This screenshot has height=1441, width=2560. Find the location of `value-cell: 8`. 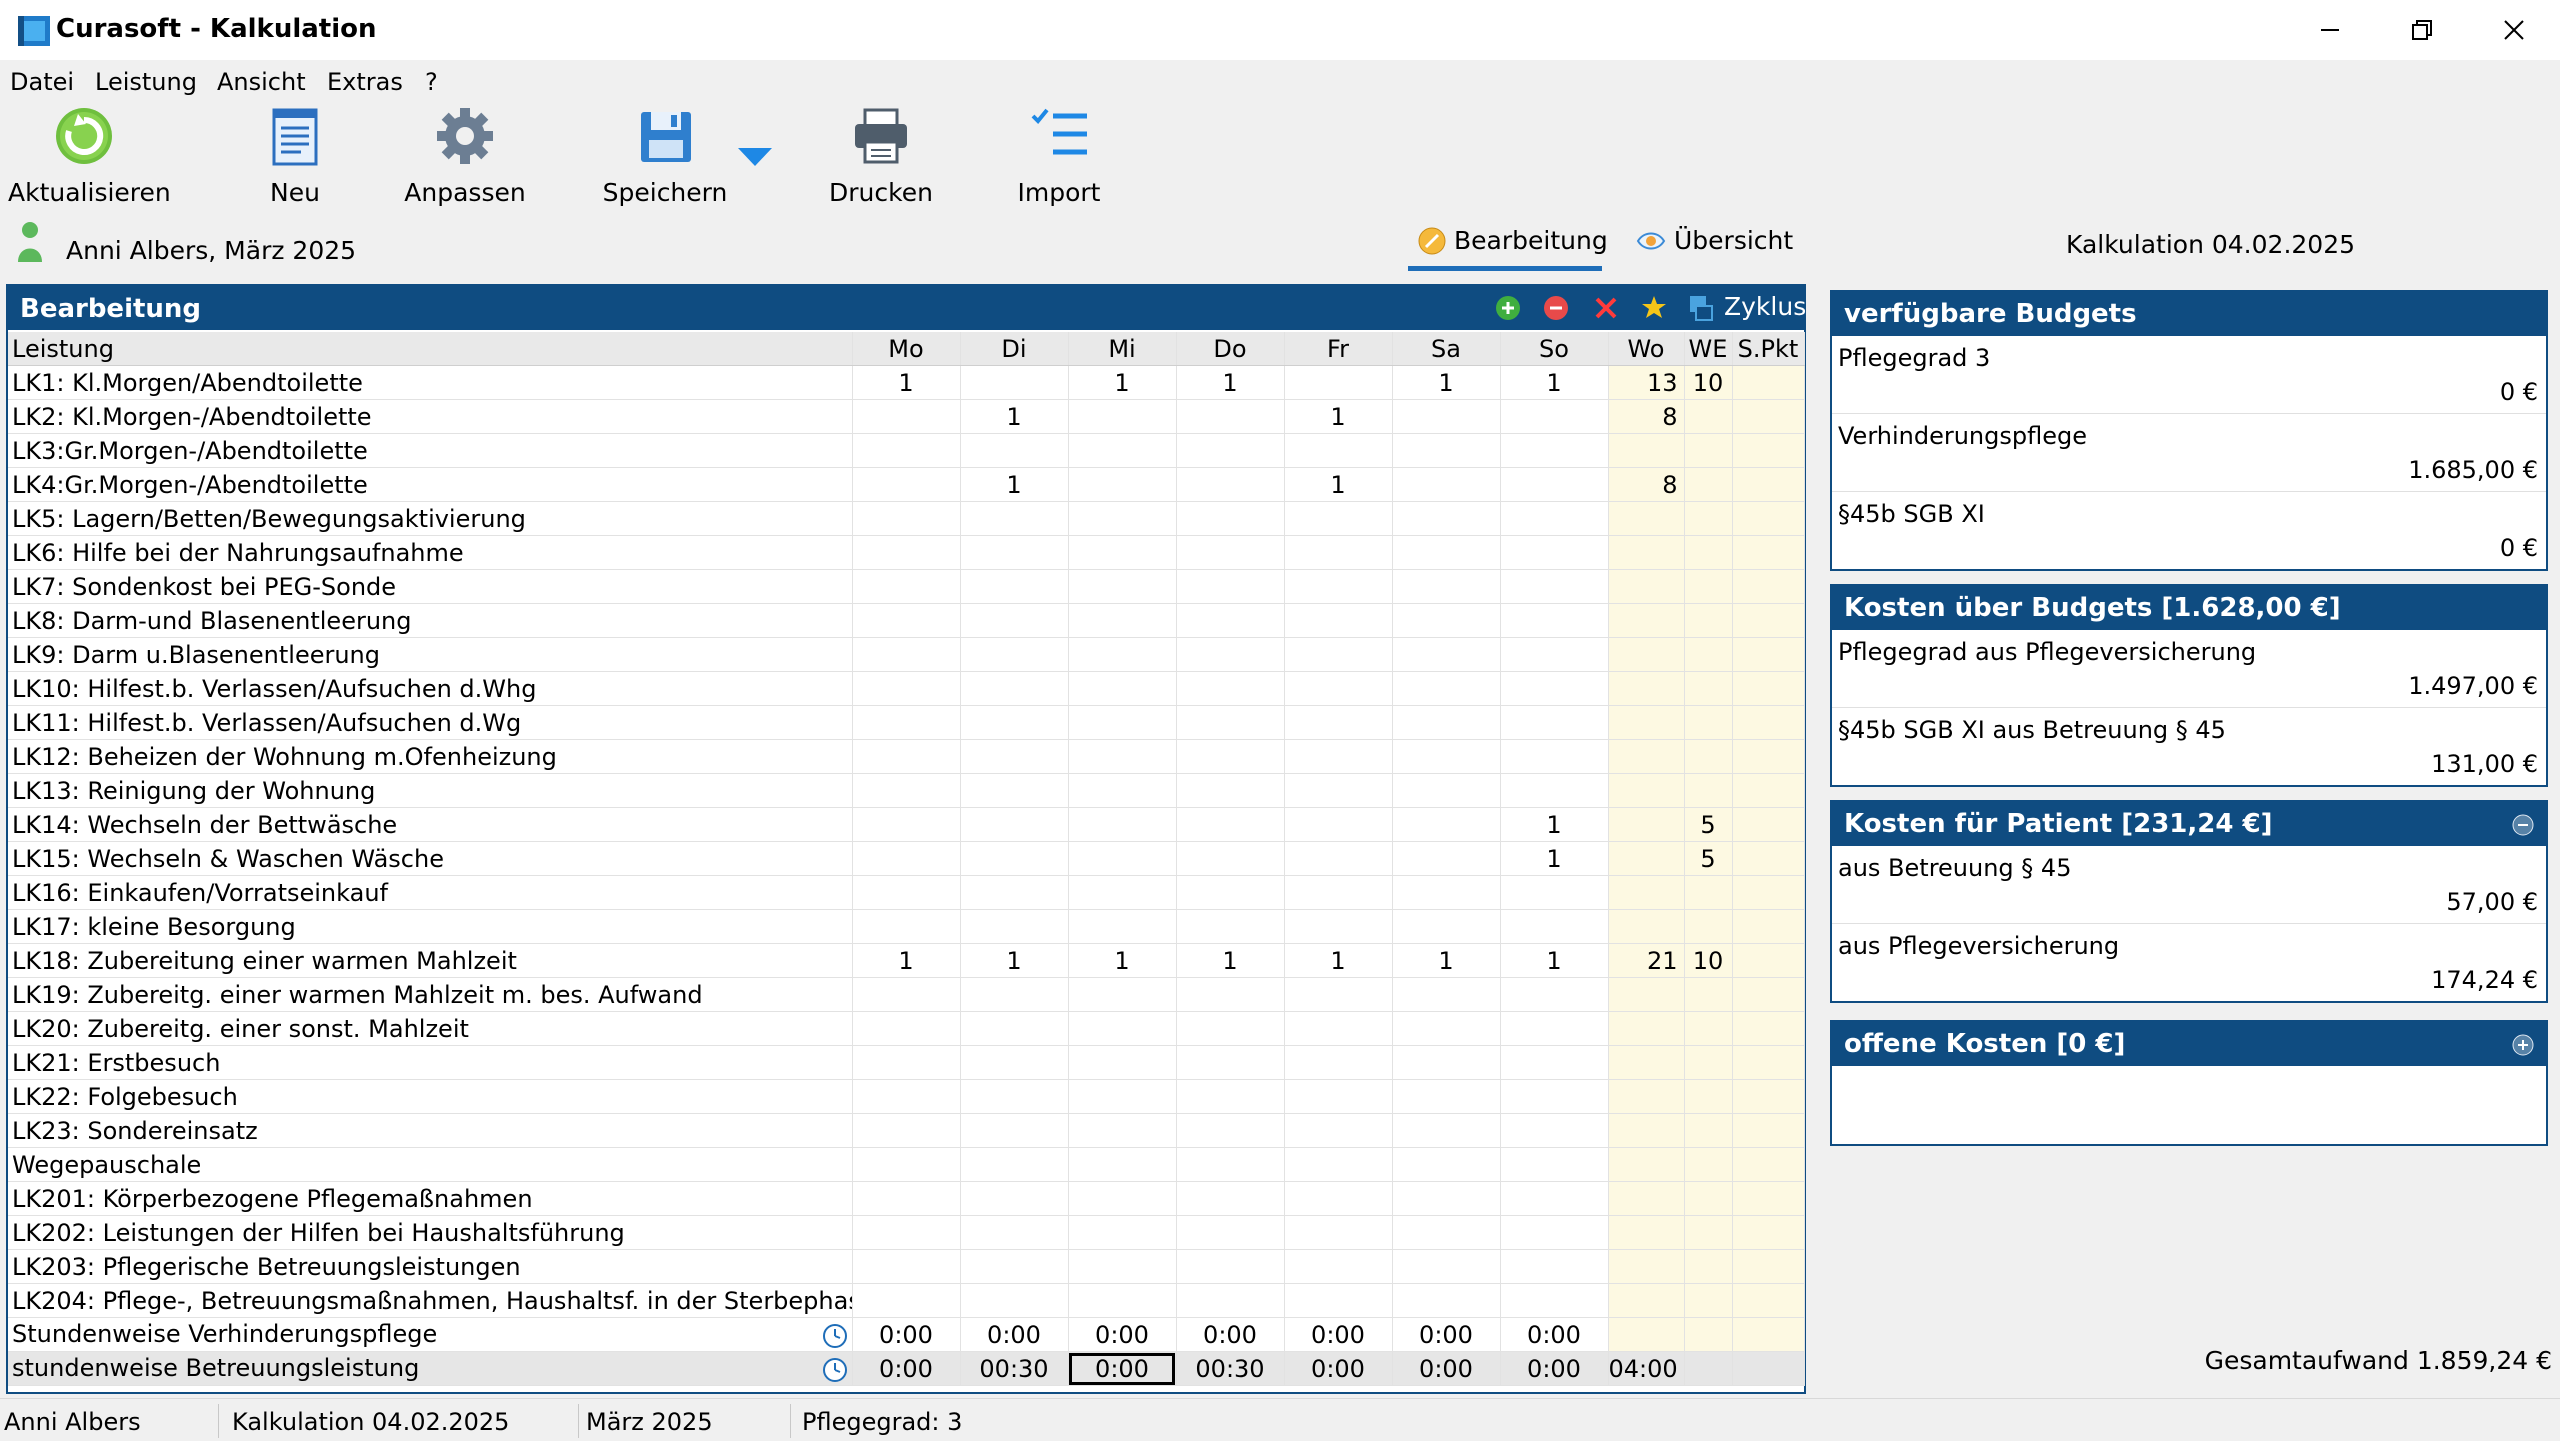

value-cell: 8 is located at coordinates (1646, 484).